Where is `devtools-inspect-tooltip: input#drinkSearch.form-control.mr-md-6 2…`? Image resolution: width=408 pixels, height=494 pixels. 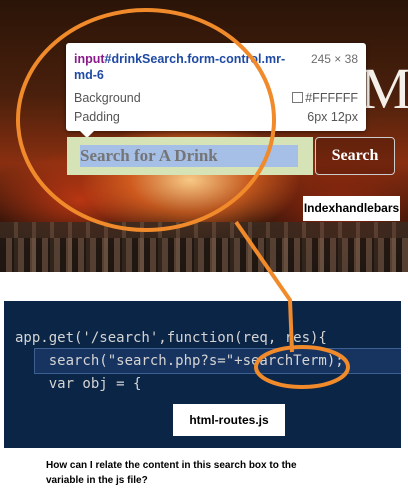
devtools-inspect-tooltip: input#drinkSearch.form-control.mr-md-6 2… is located at coordinates (216, 90).